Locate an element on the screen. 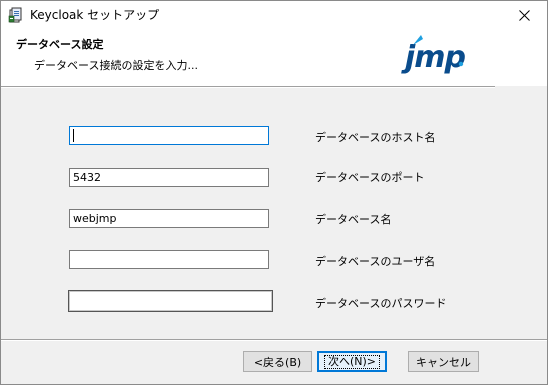 The height and width of the screenshot is (385, 548). back-button: <戻る(B) is located at coordinates (277, 361).